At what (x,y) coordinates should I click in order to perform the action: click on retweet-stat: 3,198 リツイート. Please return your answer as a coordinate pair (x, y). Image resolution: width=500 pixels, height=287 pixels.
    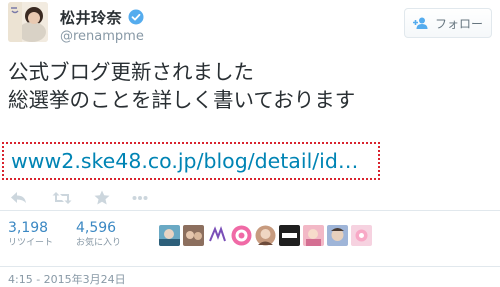
    Looking at the image, I should click on (30, 235).